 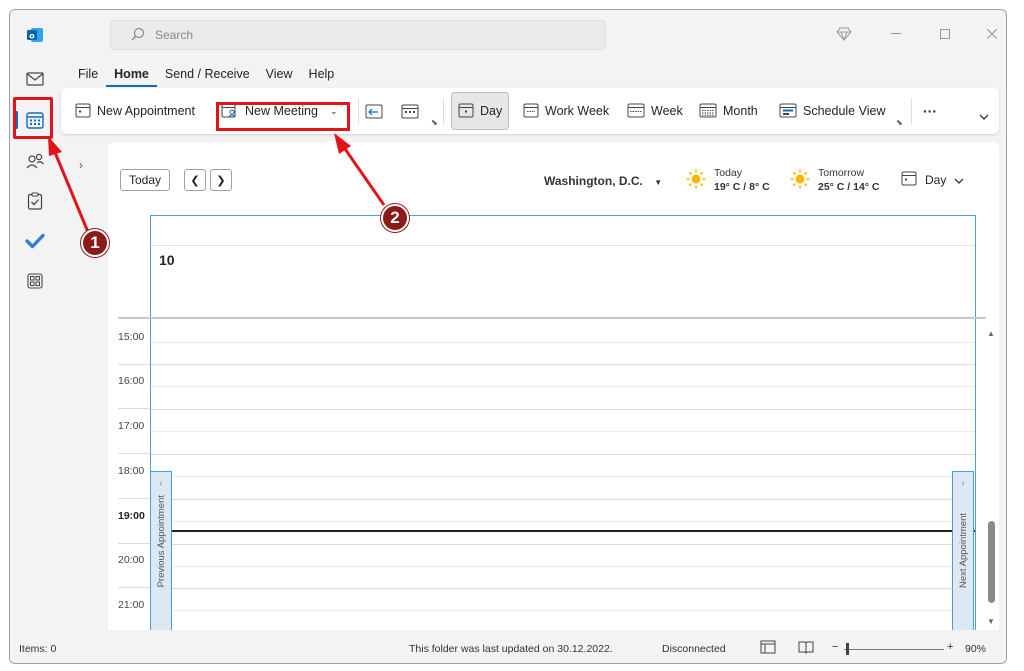 What do you see at coordinates (894, 649) in the screenshot?
I see `zoom-slider-track` at bounding box center [894, 649].